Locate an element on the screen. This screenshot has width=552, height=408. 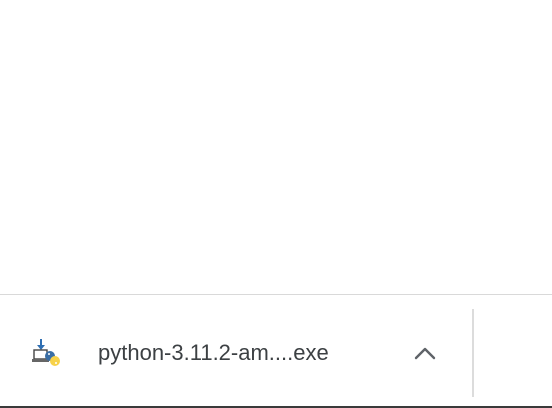
python-installer-icon is located at coordinates (46, 353).